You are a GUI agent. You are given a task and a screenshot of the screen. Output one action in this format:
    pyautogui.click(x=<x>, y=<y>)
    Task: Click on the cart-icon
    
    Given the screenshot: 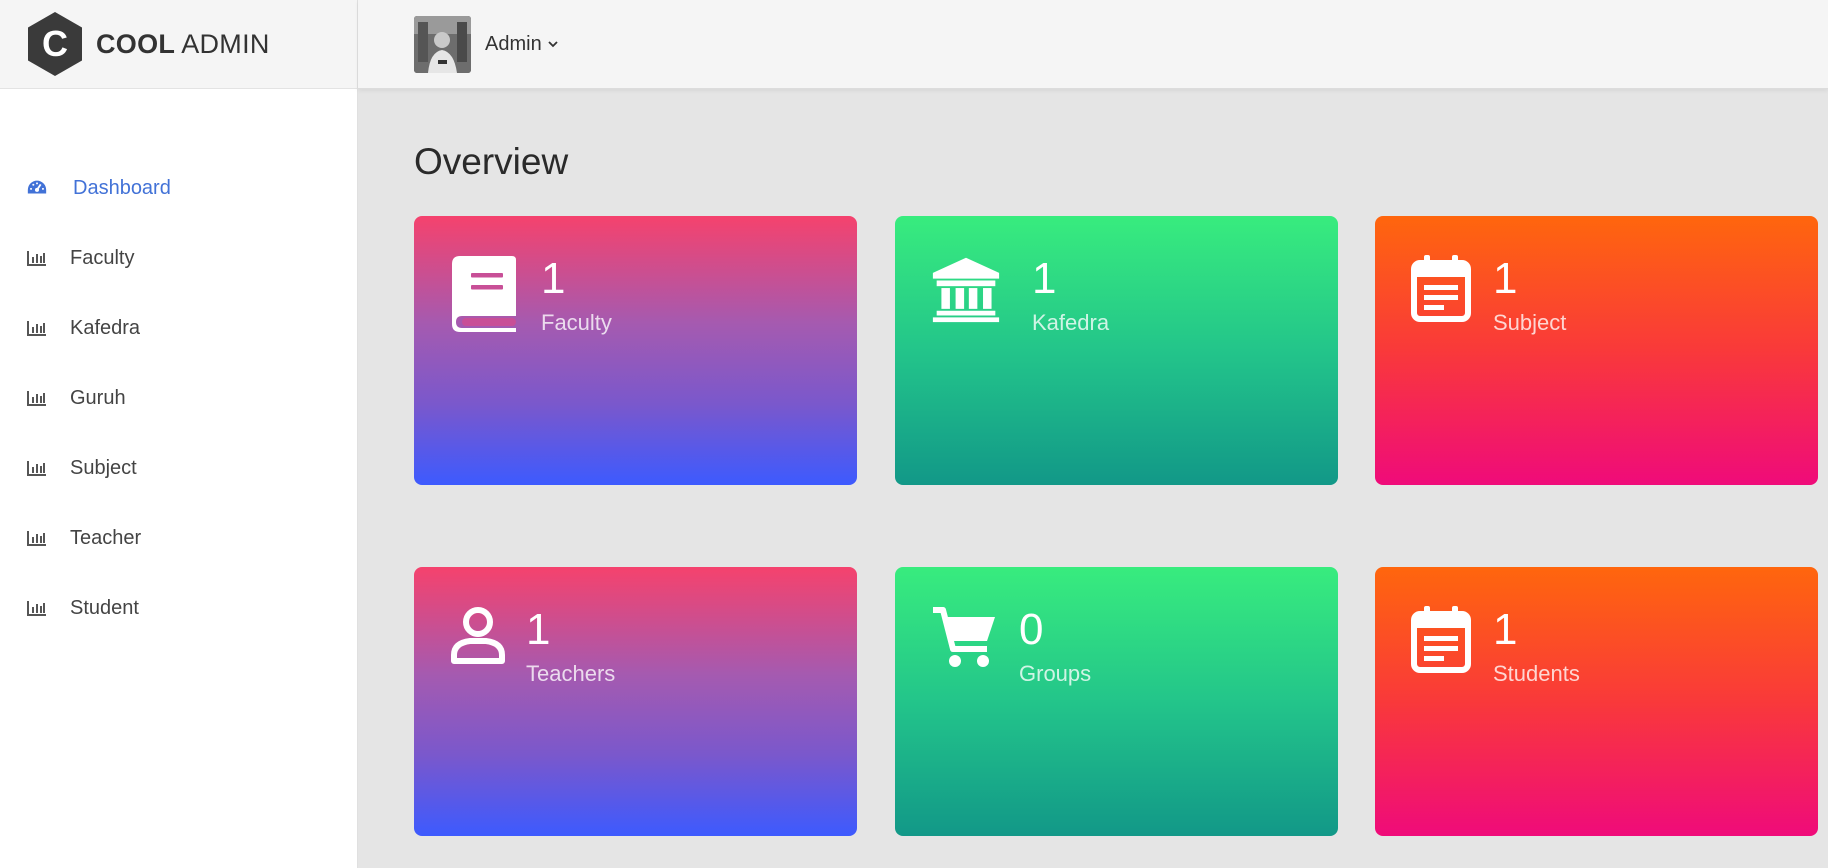 What is the action you would take?
    pyautogui.click(x=966, y=644)
    